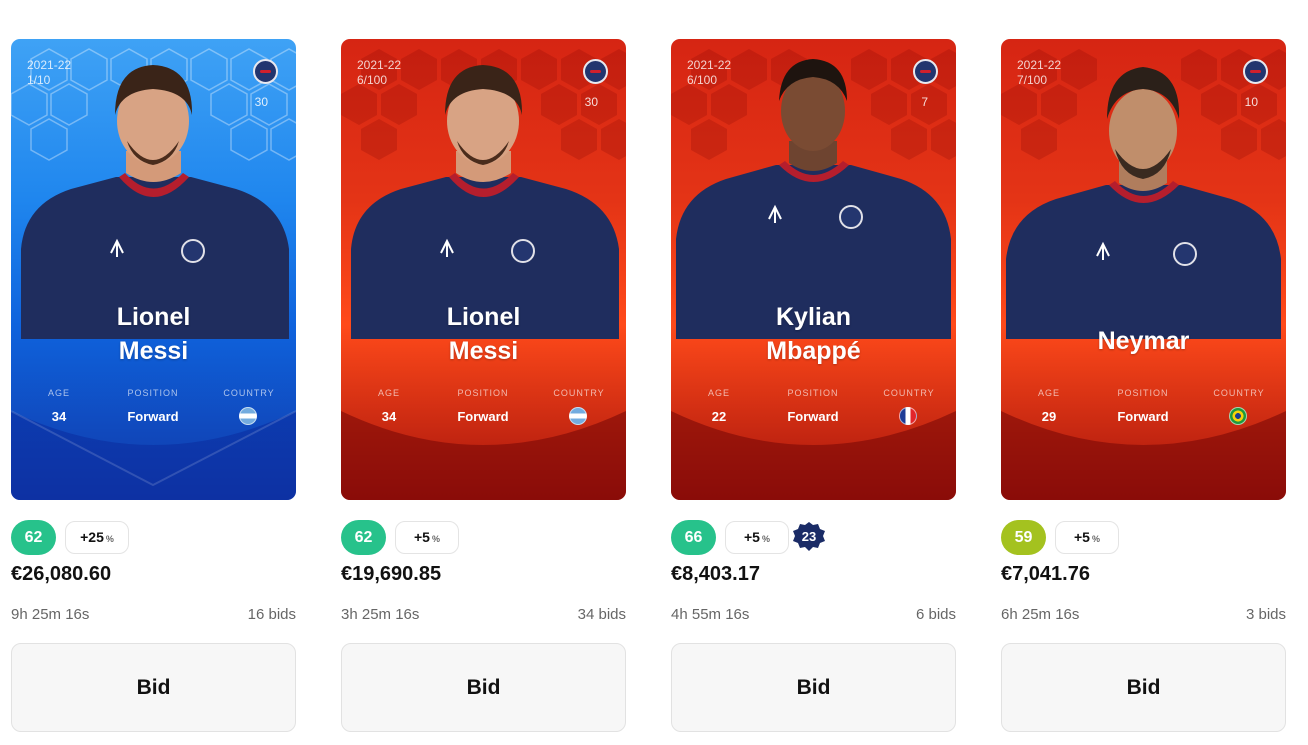 Image resolution: width=1308 pixels, height=745 pixels. Describe the element at coordinates (1265, 614) in the screenshot. I see `bid-count: 3 bids` at that location.